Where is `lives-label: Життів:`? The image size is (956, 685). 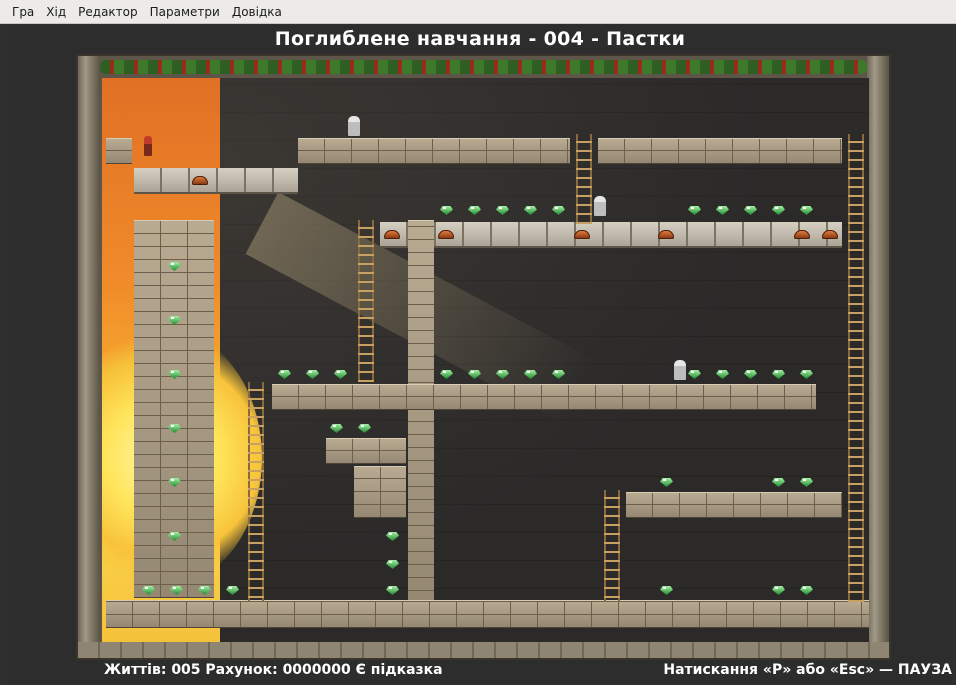
lives-label: Життів: is located at coordinates (135, 670).